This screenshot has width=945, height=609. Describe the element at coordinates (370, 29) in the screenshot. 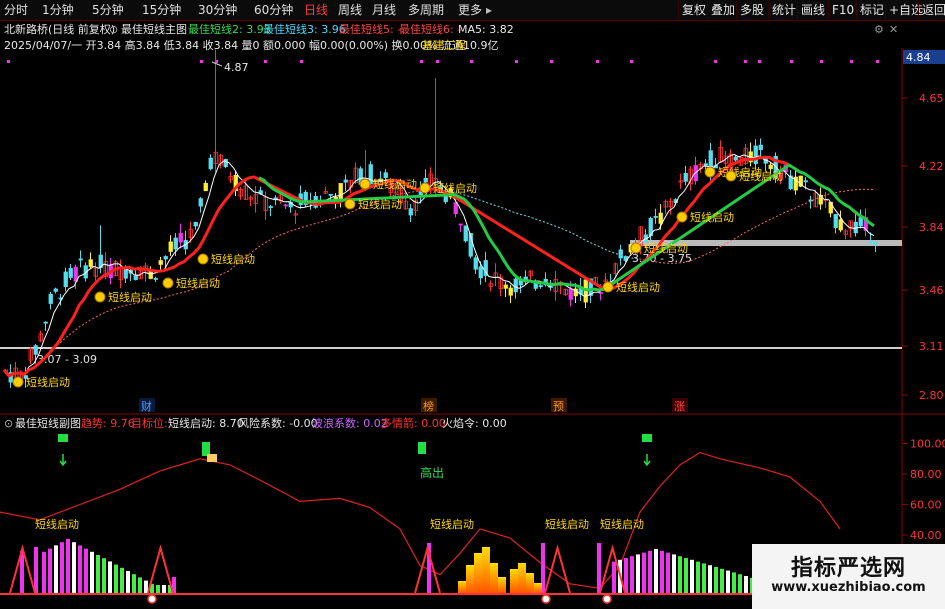

I see `legend-ma5: 最佳短线5: -` at that location.